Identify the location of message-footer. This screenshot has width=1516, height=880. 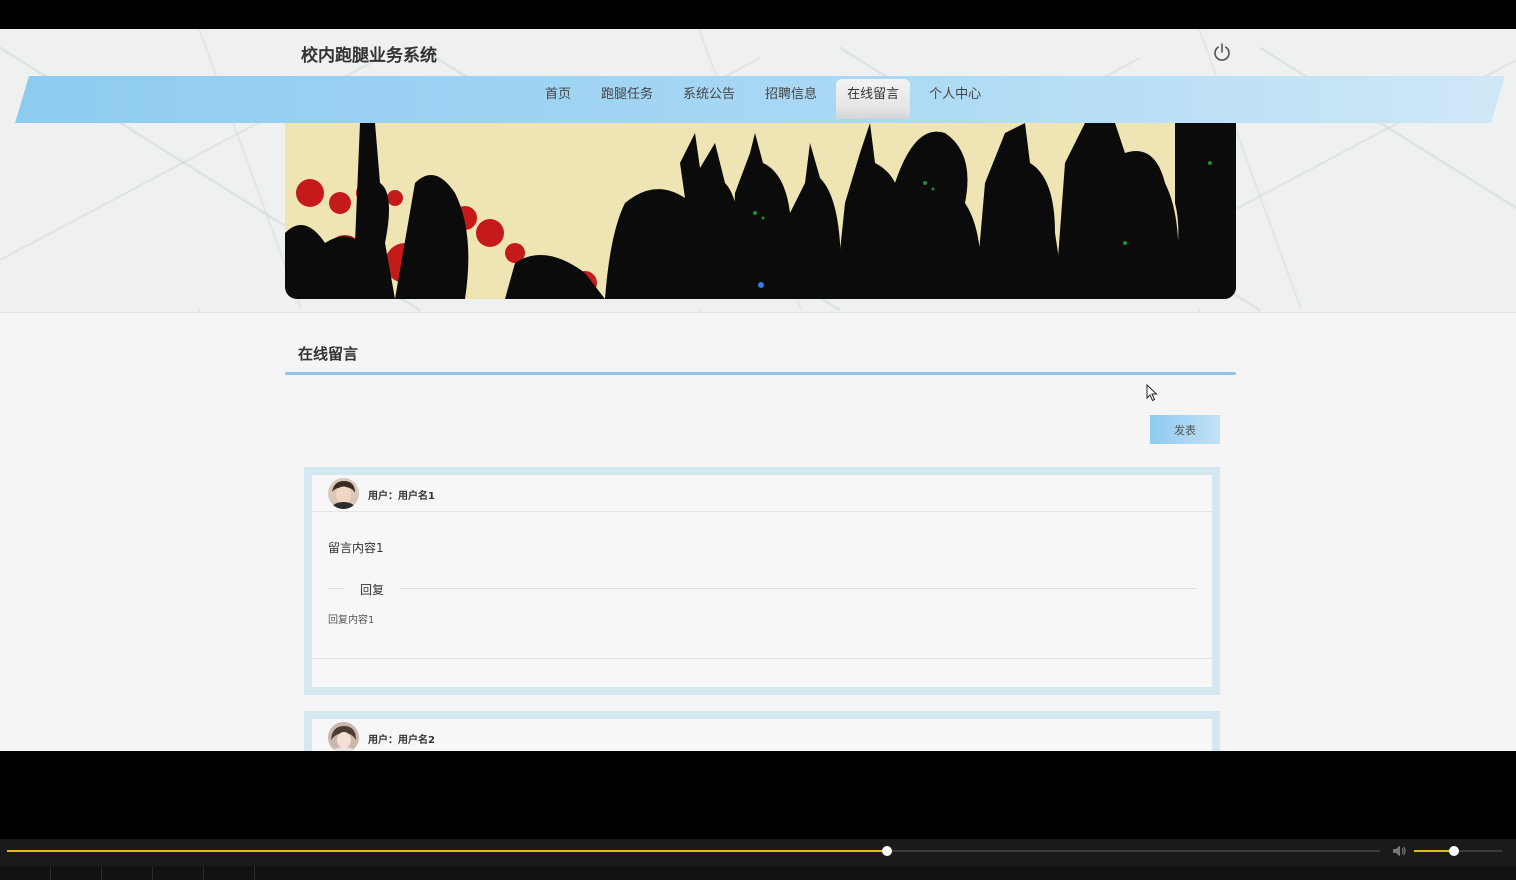
(762, 658).